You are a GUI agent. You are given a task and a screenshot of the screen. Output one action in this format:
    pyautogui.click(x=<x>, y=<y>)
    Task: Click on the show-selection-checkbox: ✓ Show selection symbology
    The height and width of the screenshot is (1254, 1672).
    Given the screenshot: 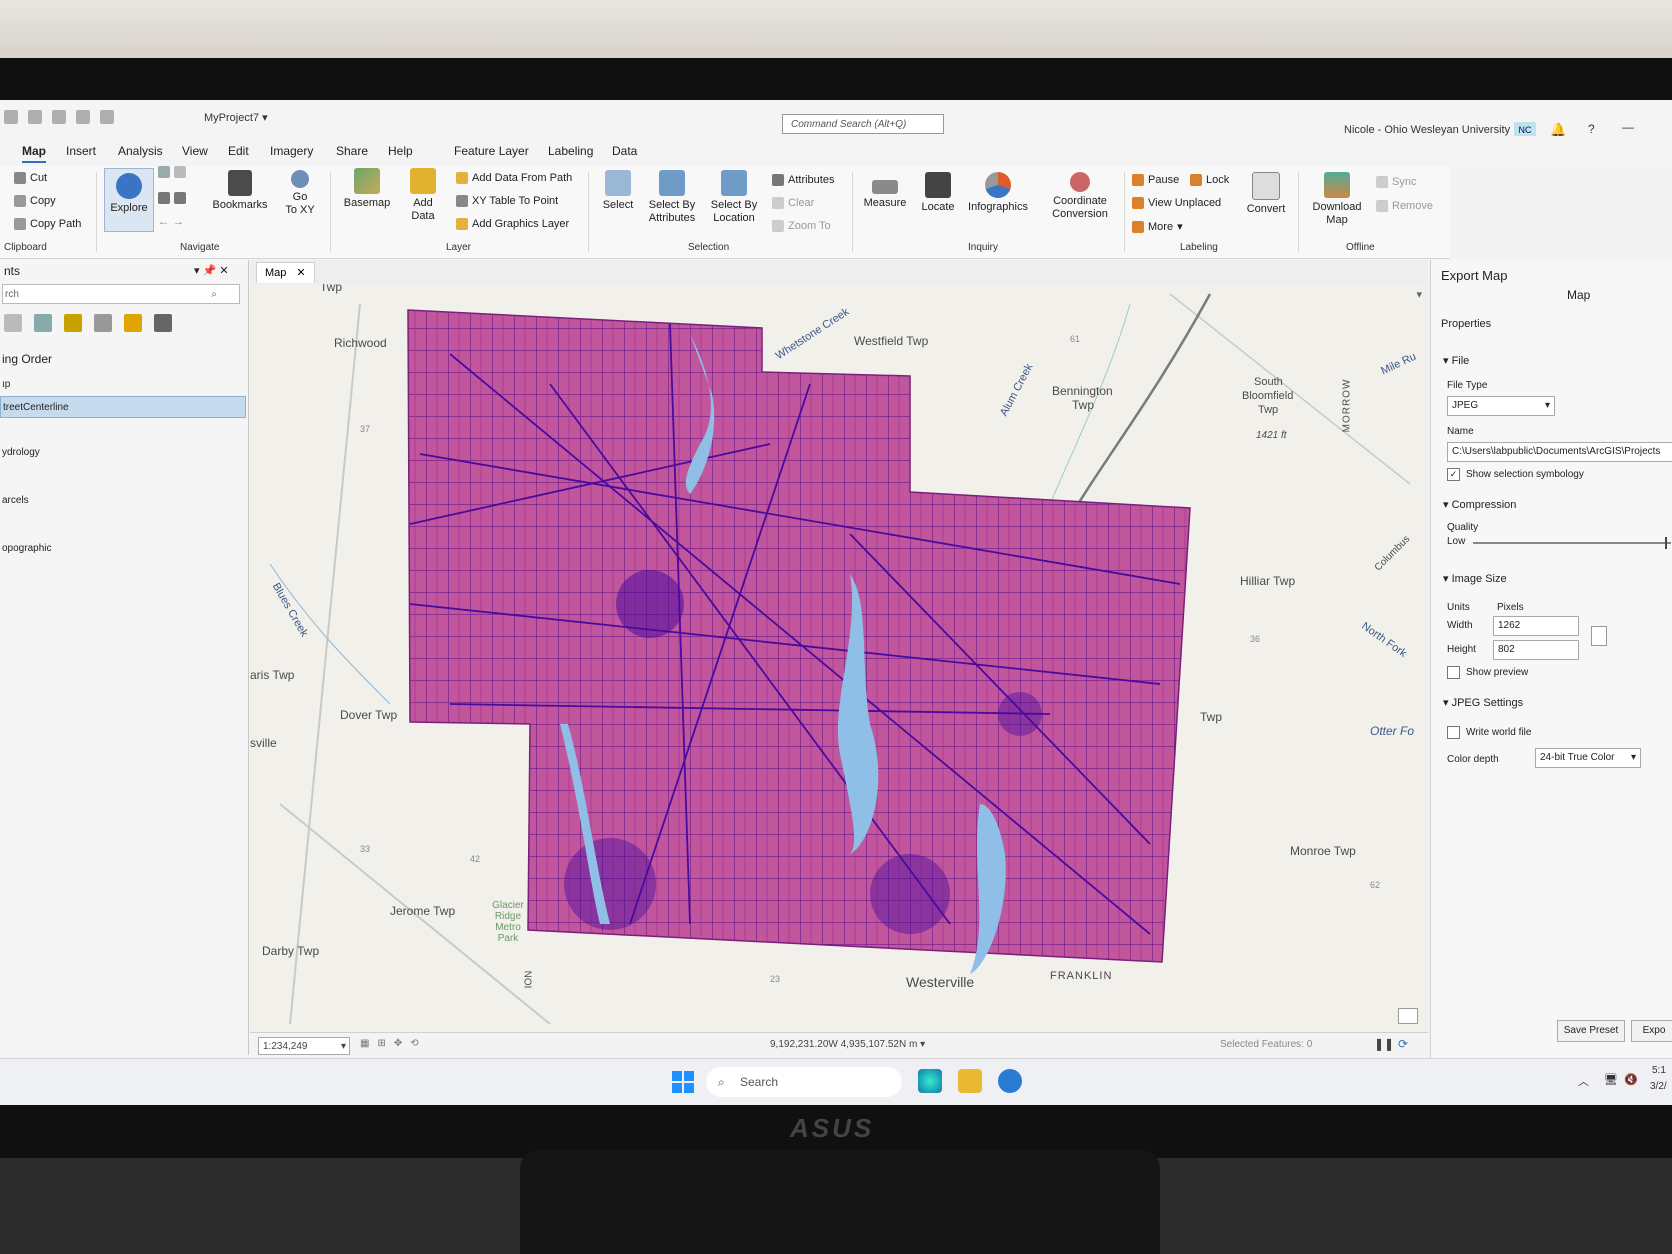 What is the action you would take?
    pyautogui.click(x=1515, y=474)
    